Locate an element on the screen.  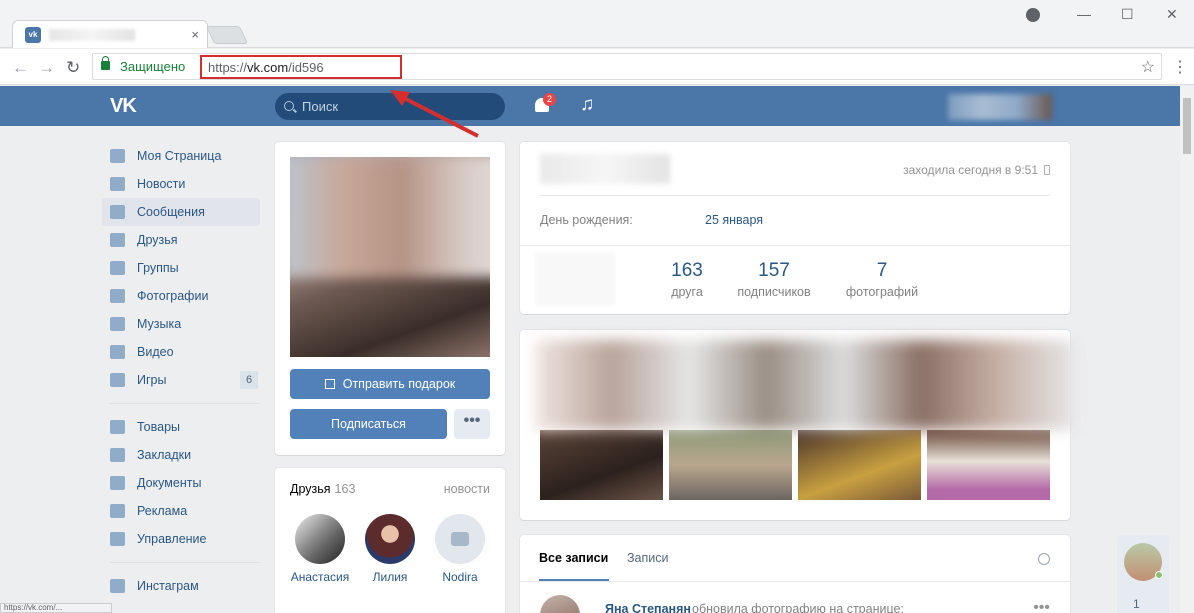
url-text: https://vk.com/id596 is located at coordinates (266, 67).